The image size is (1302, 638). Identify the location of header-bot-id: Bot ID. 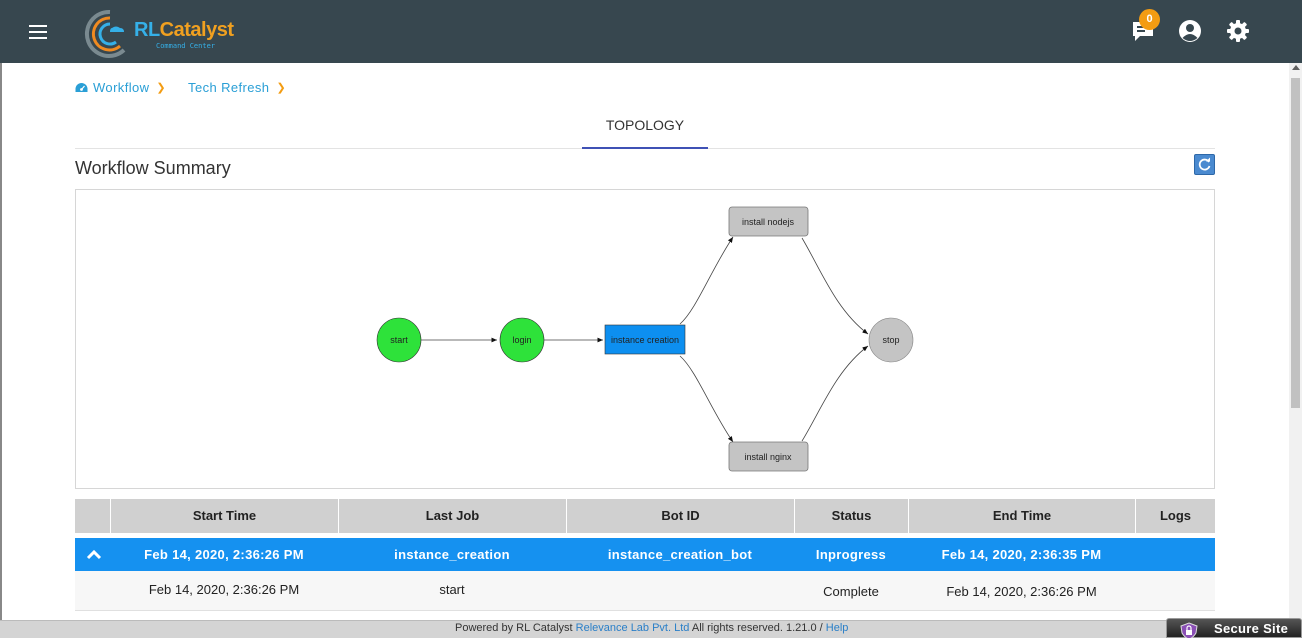
(680, 516).